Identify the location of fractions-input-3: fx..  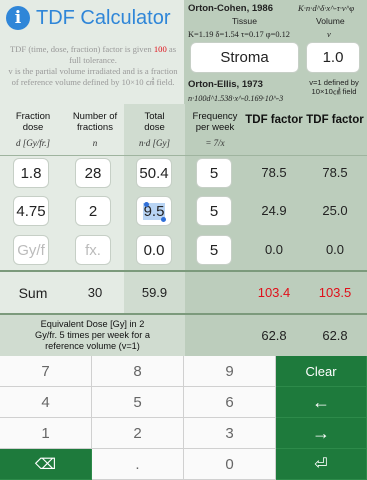
(93, 250).